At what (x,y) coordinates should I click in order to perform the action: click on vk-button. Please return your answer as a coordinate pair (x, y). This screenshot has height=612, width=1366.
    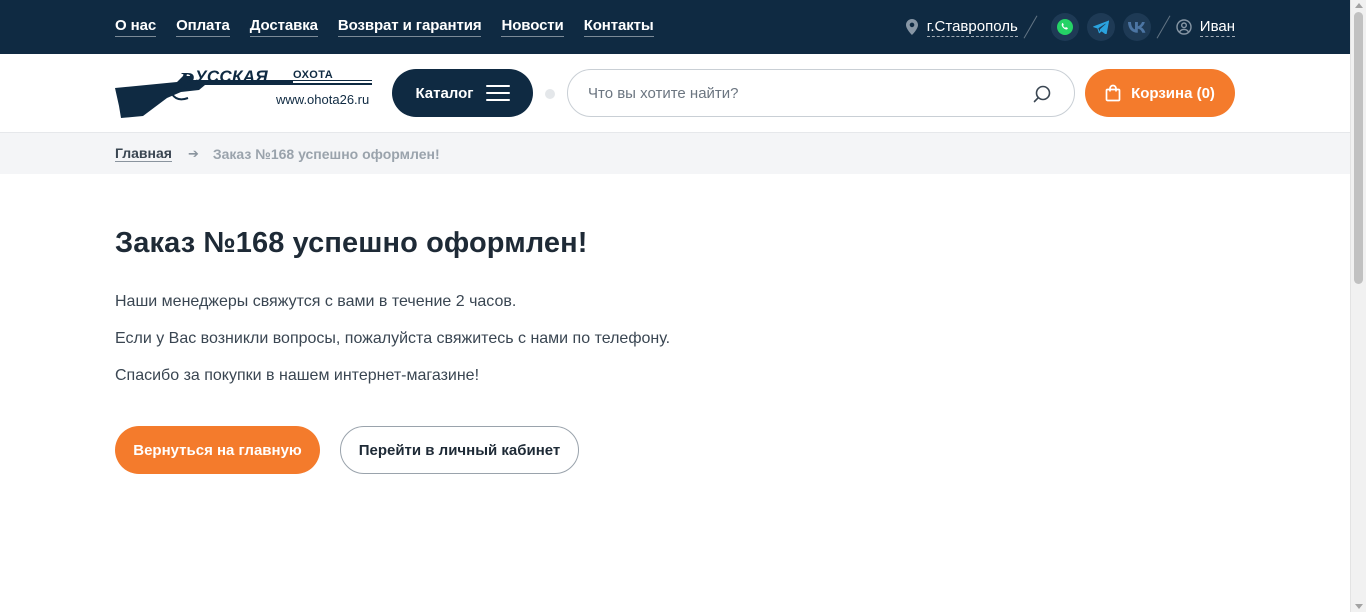
    Looking at the image, I should click on (1136, 27).